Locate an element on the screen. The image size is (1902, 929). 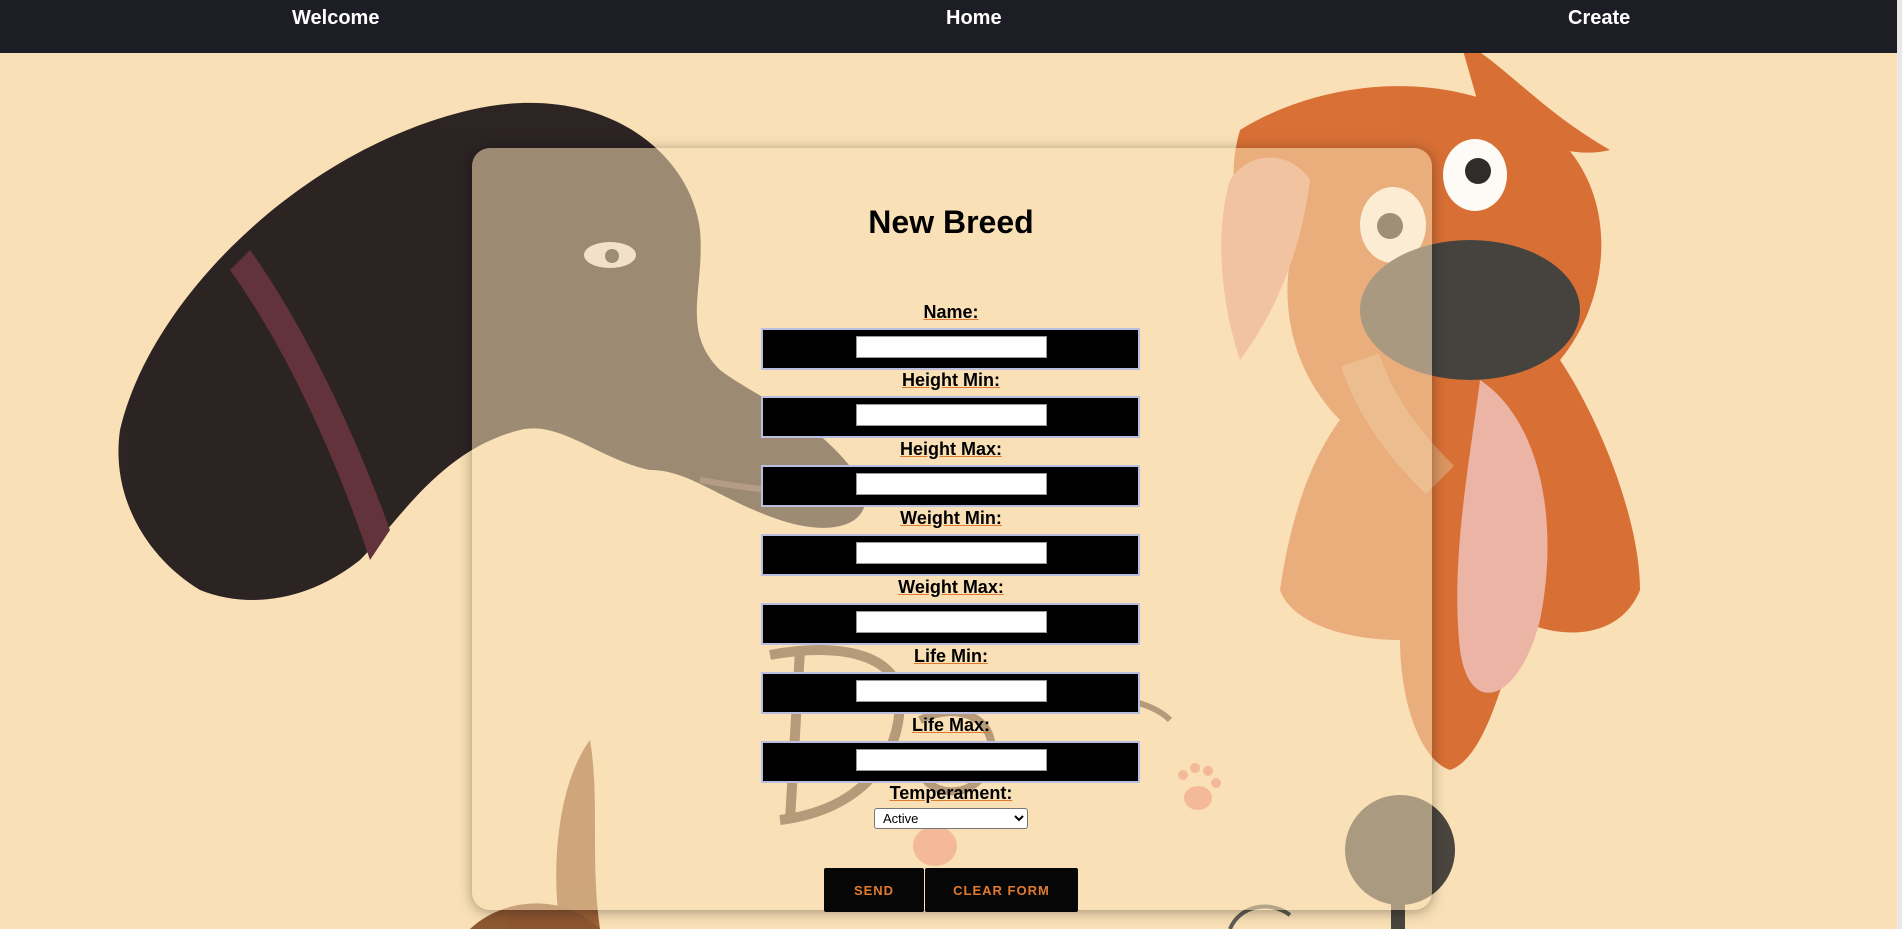
window-scrollbar is located at coordinates (1899, 464).